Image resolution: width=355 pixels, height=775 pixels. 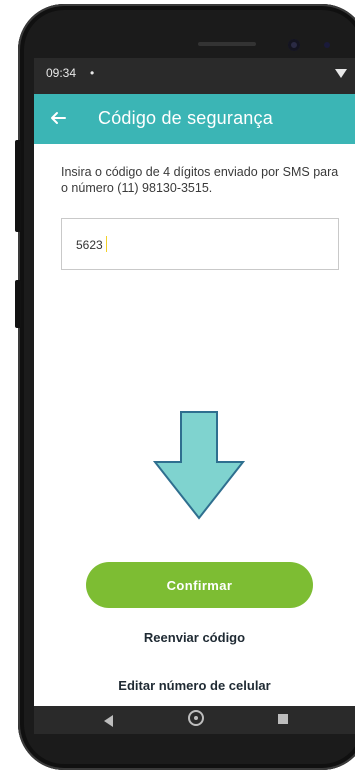 What do you see at coordinates (190, 35) in the screenshot?
I see `top-bezel` at bounding box center [190, 35].